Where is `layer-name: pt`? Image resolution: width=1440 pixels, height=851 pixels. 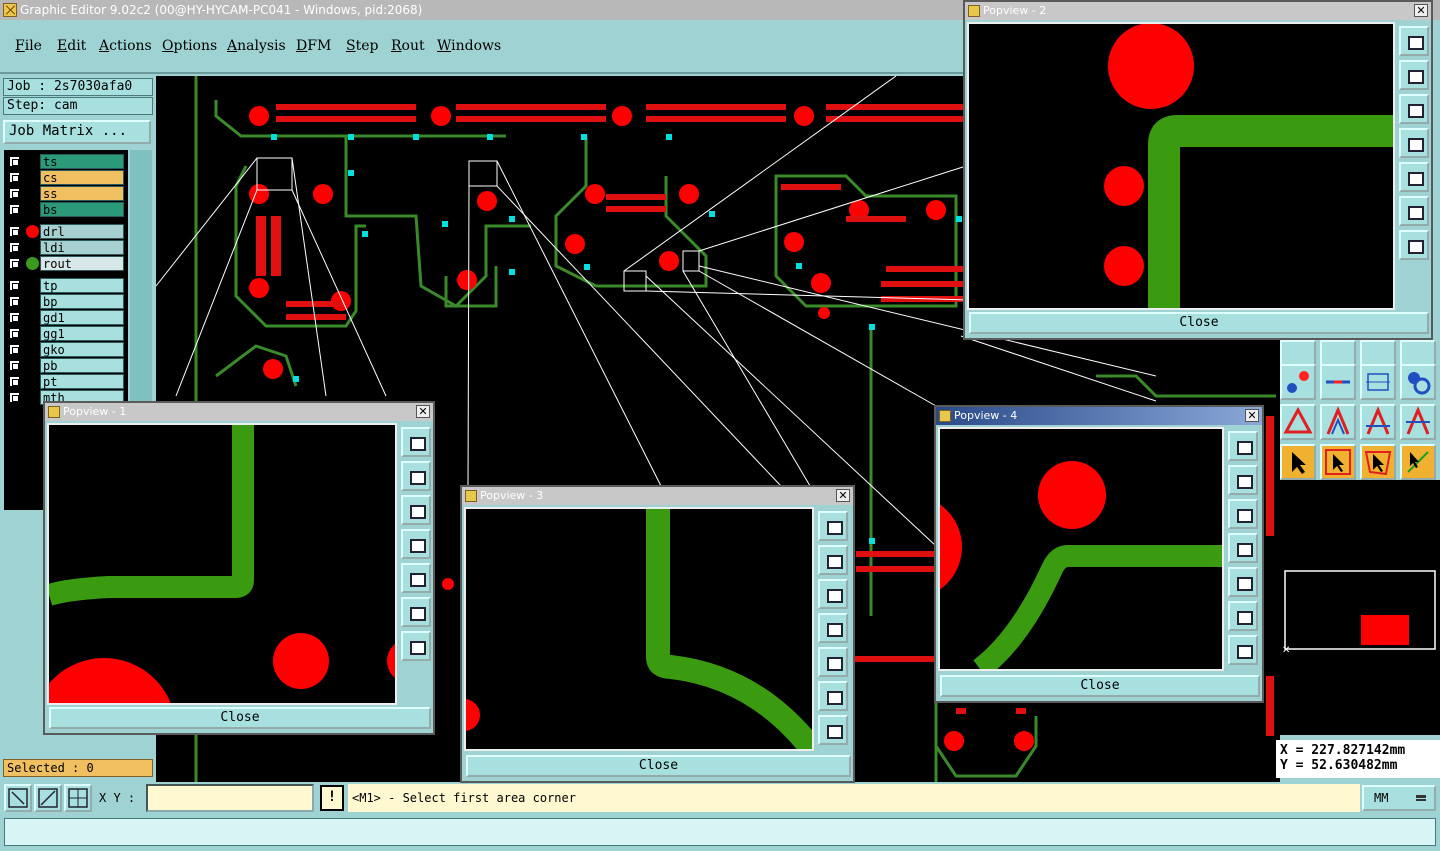
layer-name: pt is located at coordinates (82, 381).